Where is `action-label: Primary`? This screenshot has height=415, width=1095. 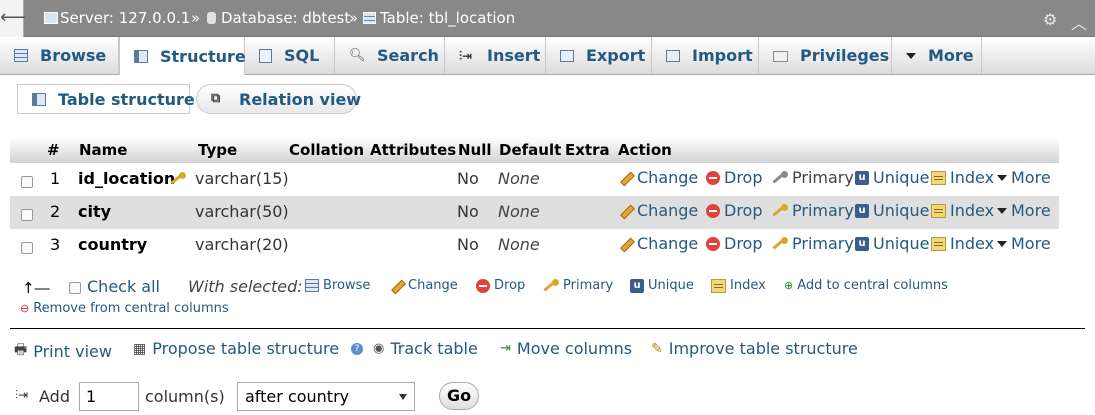
action-label: Primary is located at coordinates (823, 177).